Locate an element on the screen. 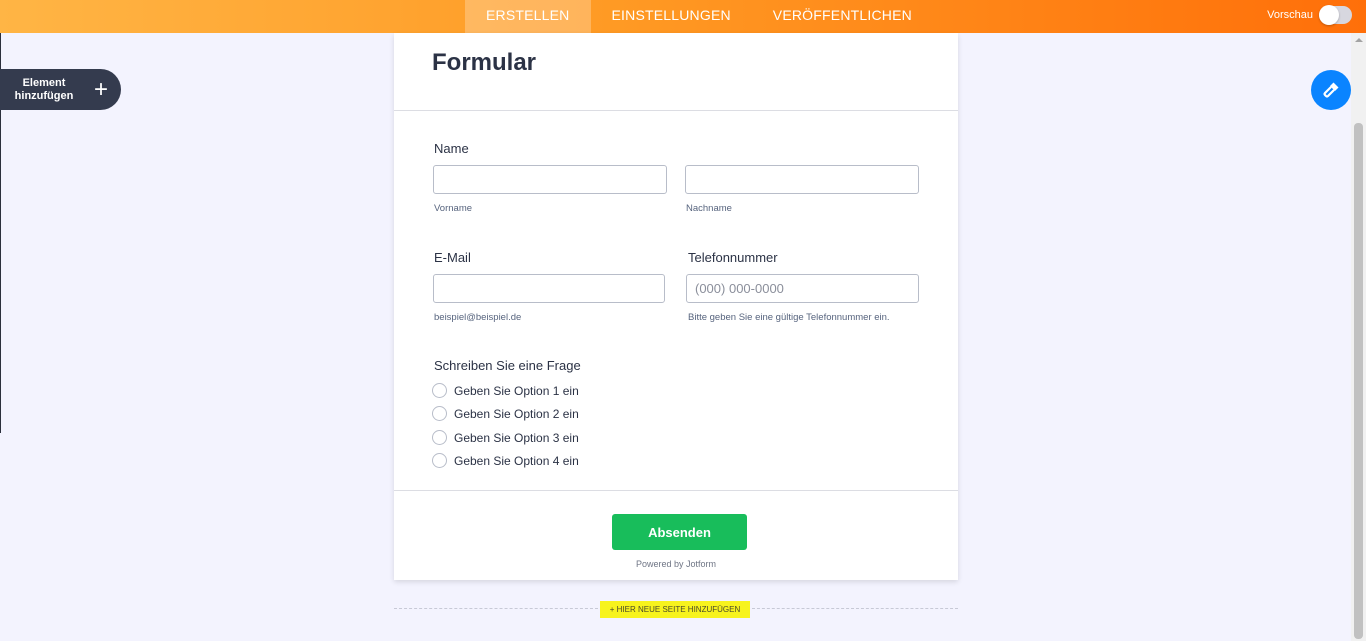  first-name-sublabel: Vorname is located at coordinates (453, 208).